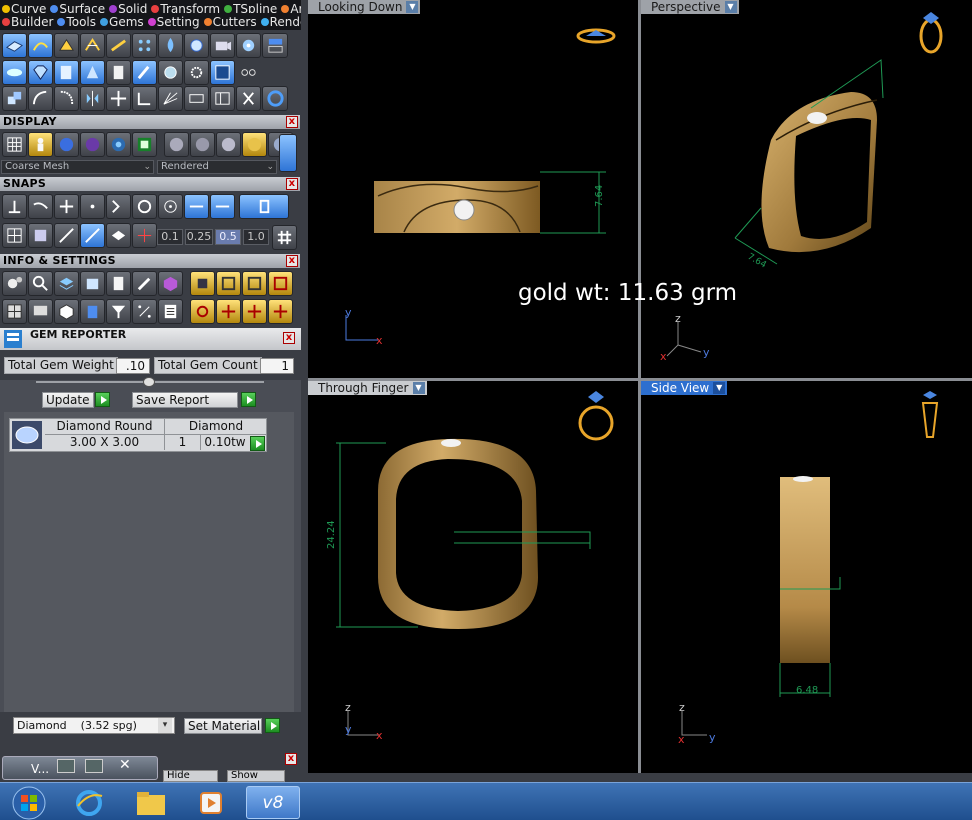 The width and height of the screenshot is (972, 820). I want to click on snap-45-icon, so click(92, 235).